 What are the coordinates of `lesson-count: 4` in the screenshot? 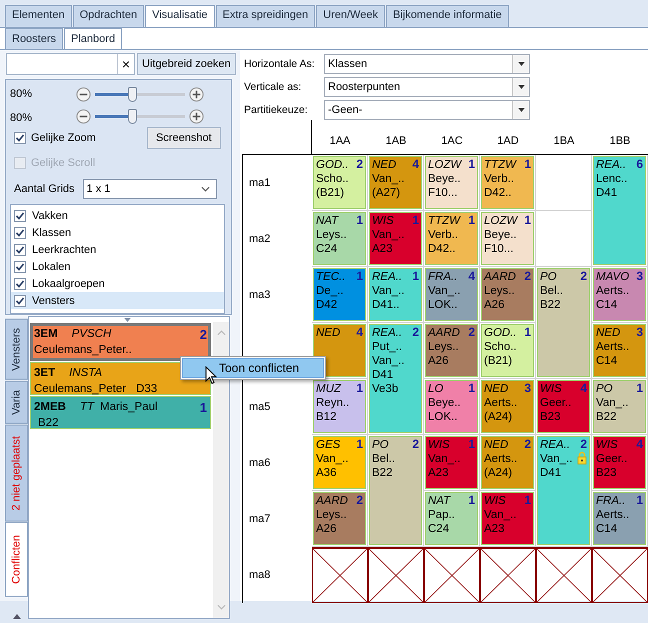 It's located at (359, 332).